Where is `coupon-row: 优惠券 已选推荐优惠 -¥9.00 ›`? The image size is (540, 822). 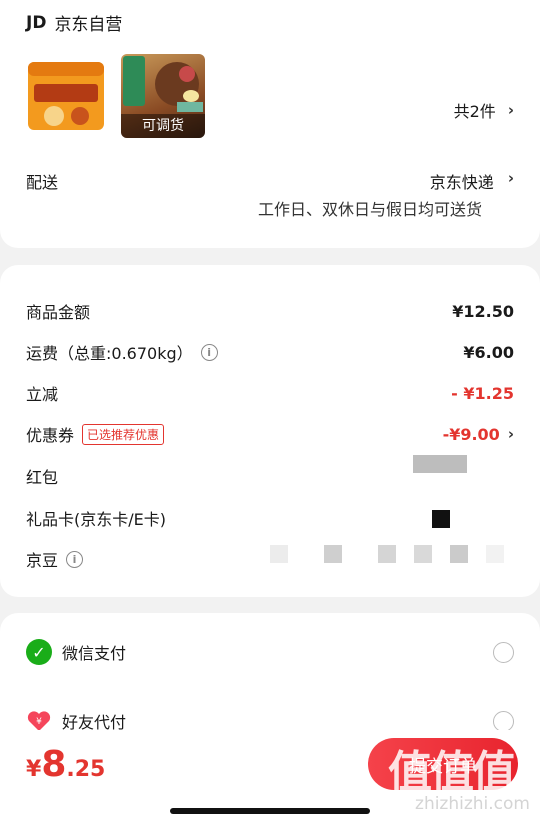 coupon-row: 优惠券 已选推荐优惠 -¥9.00 › is located at coordinates (270, 434).